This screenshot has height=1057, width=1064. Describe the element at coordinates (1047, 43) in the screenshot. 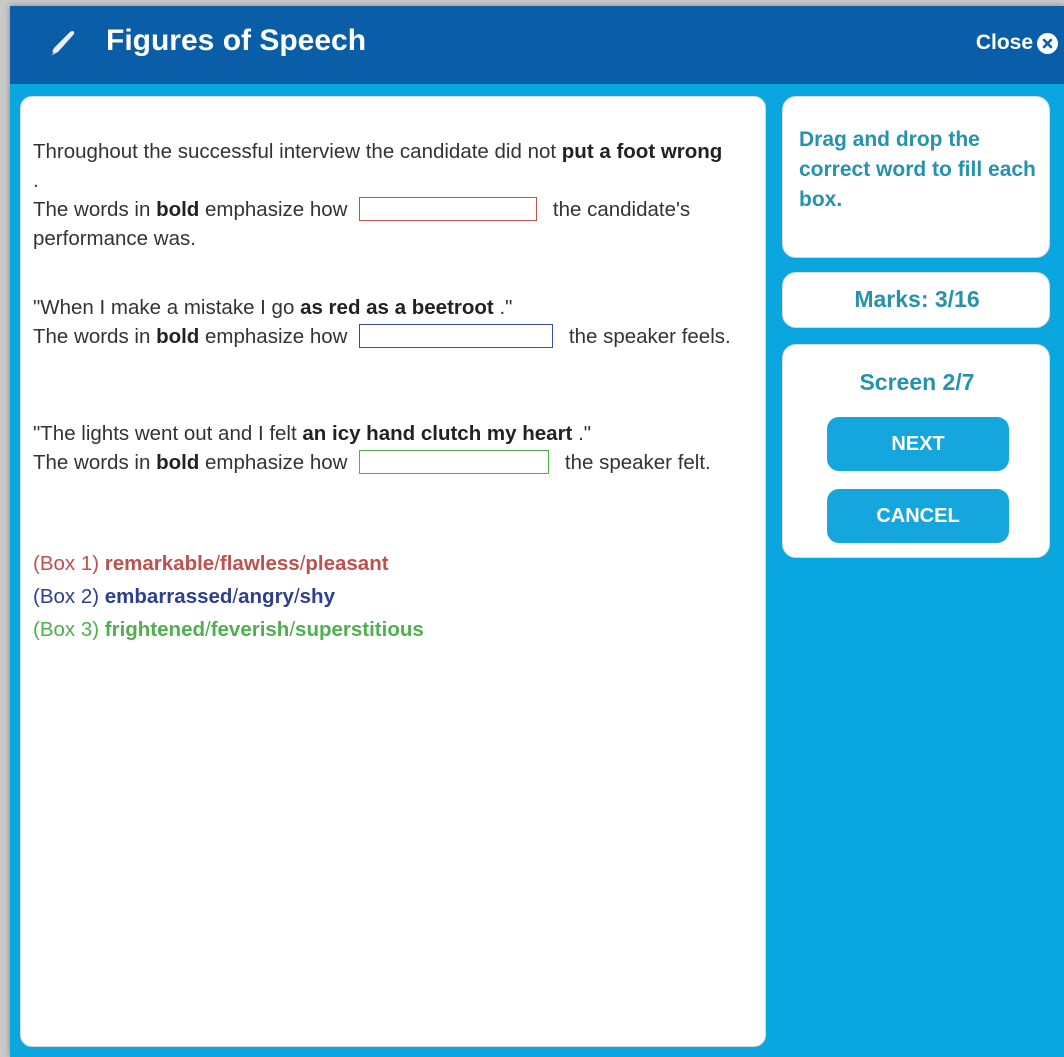

I see `close-circle-icon` at that location.